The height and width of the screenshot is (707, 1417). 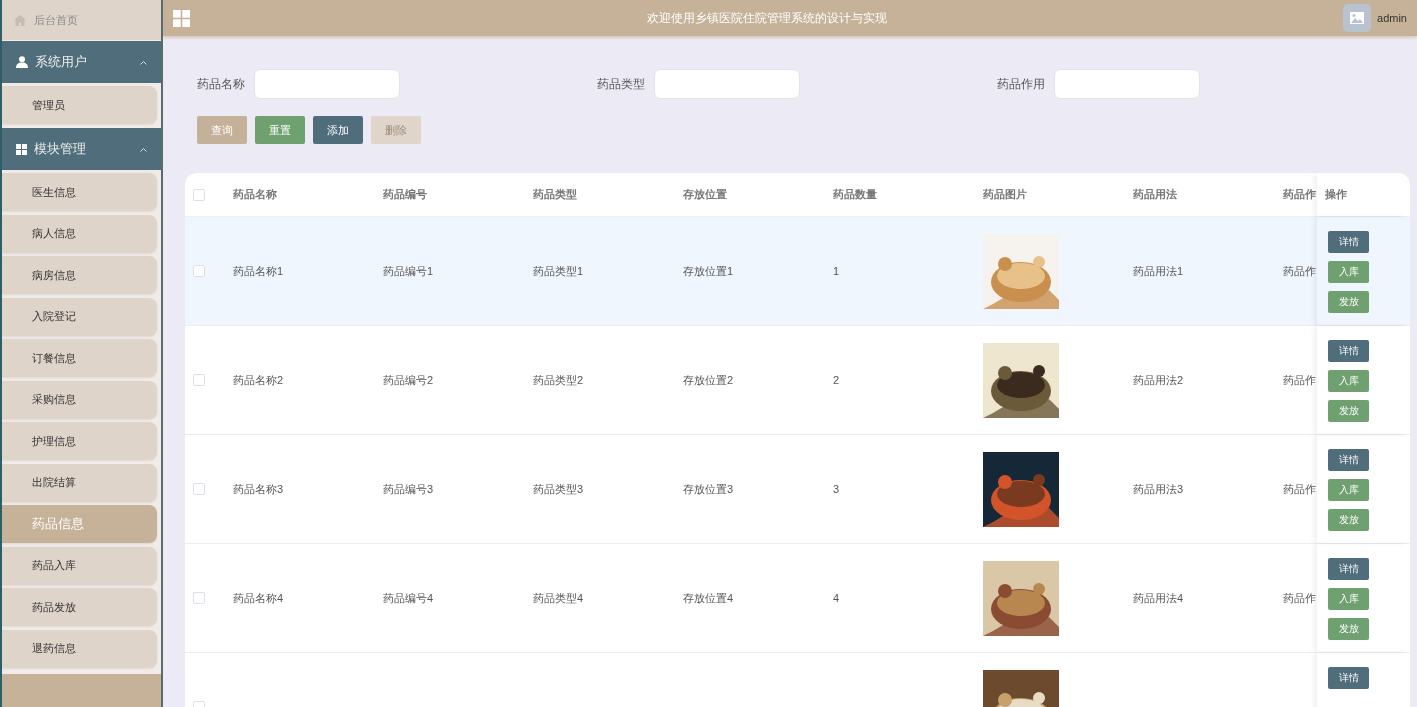 I want to click on table-cell: 药品用法1, so click(x=1158, y=271).